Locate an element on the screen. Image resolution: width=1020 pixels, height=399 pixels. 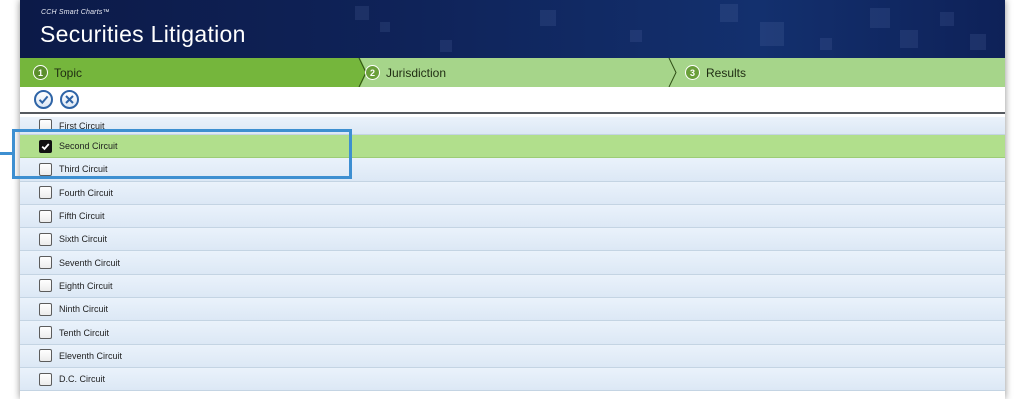
step-results: 3 Results is located at coordinates (838, 72).